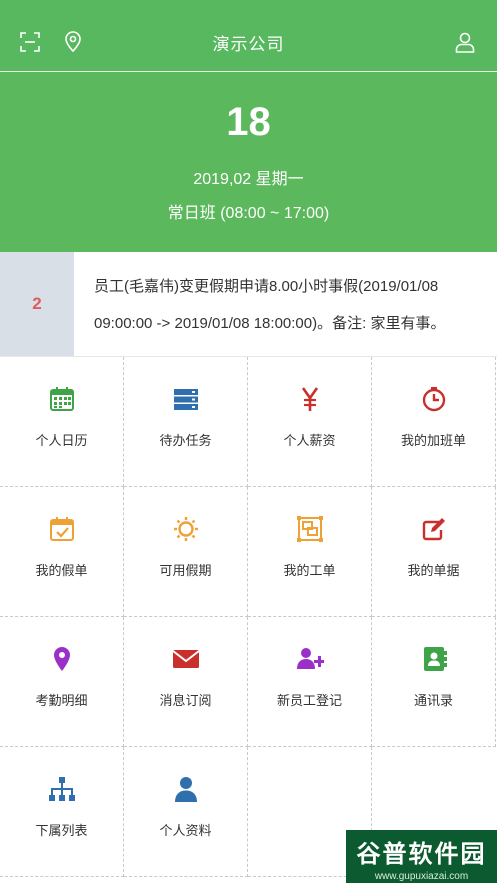 The height and width of the screenshot is (883, 497). Describe the element at coordinates (435, 659) in the screenshot. I see `address-book-icon` at that location.